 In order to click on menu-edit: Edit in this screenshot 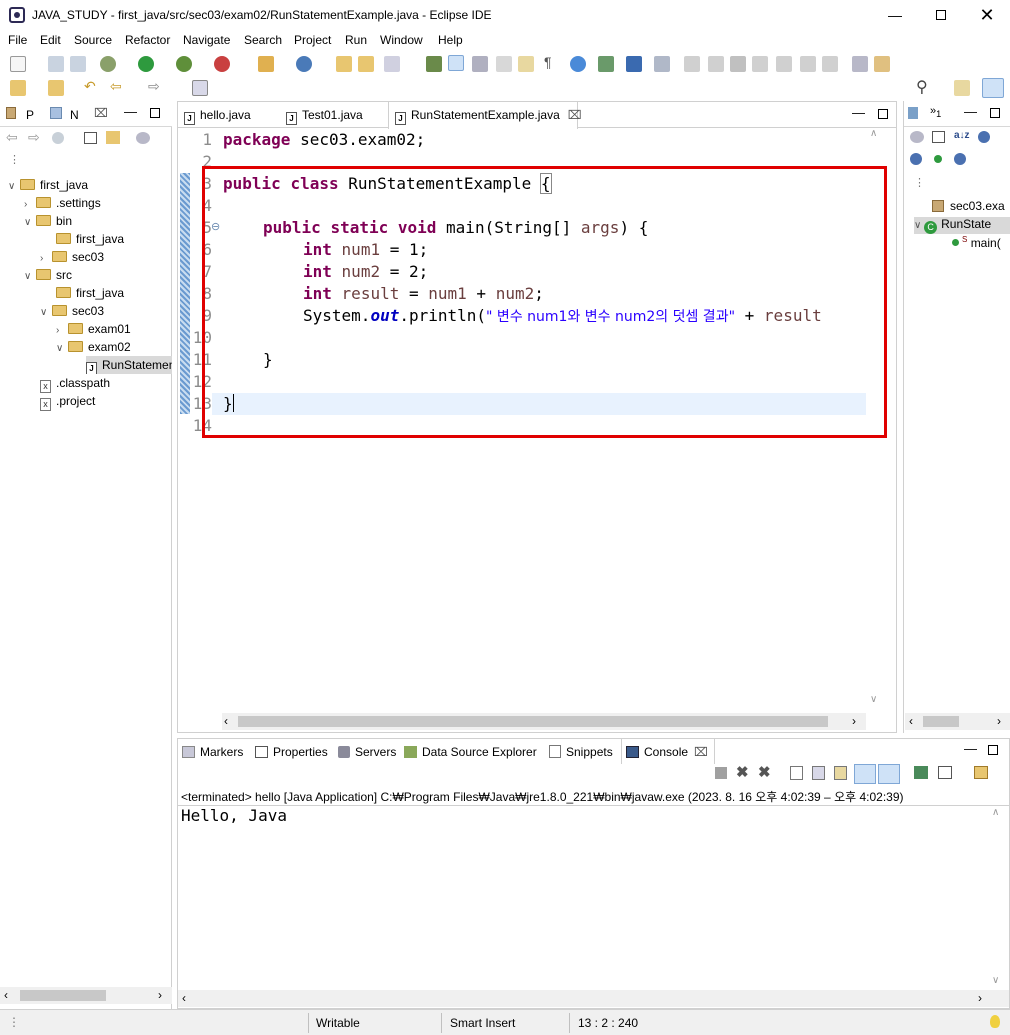, I will do `click(50, 40)`.